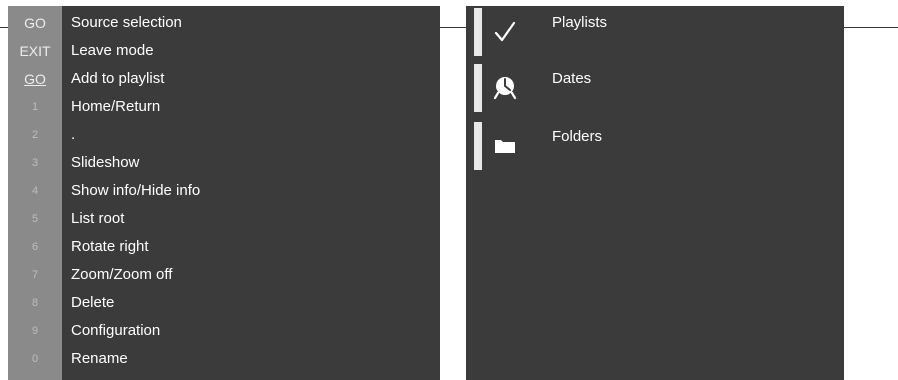 This screenshot has width=898, height=380. I want to click on key-6: 6, so click(35, 247).